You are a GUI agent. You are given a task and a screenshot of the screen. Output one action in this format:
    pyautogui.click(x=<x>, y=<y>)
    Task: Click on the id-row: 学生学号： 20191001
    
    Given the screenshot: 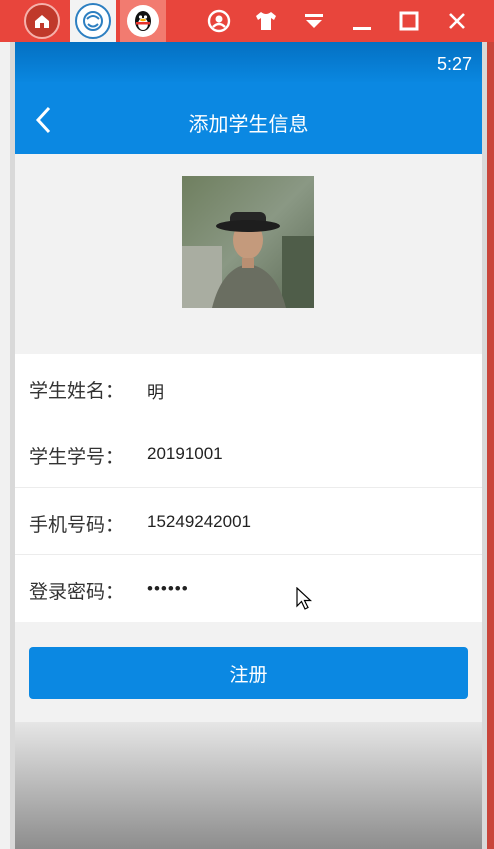 What is the action you would take?
    pyautogui.click(x=248, y=453)
    